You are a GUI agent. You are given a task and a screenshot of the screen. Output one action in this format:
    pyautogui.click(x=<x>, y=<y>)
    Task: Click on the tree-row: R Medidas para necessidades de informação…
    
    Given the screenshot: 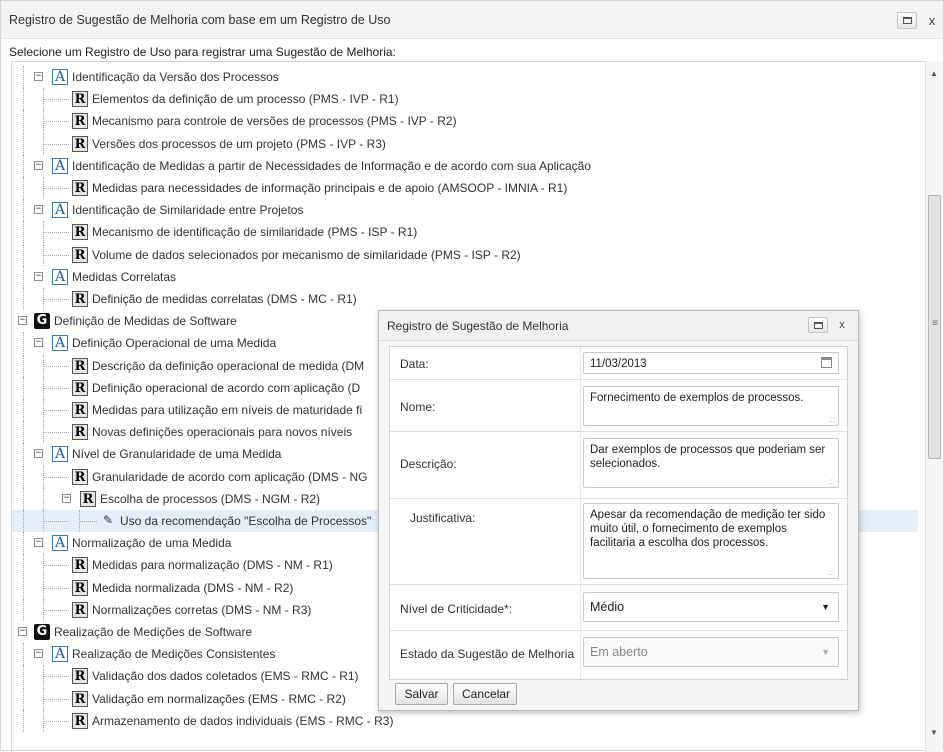 What is the action you would take?
    pyautogui.click(x=465, y=188)
    